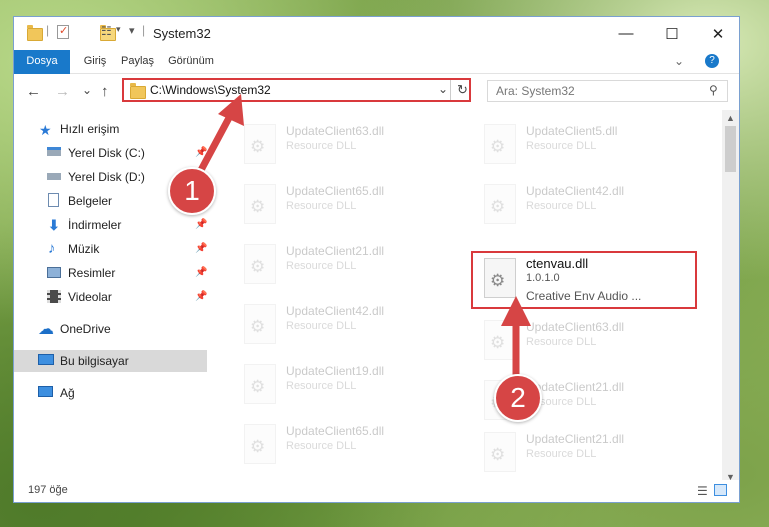  What do you see at coordinates (702, 491) in the screenshot?
I see `details-view-icon: ☰` at bounding box center [702, 491].